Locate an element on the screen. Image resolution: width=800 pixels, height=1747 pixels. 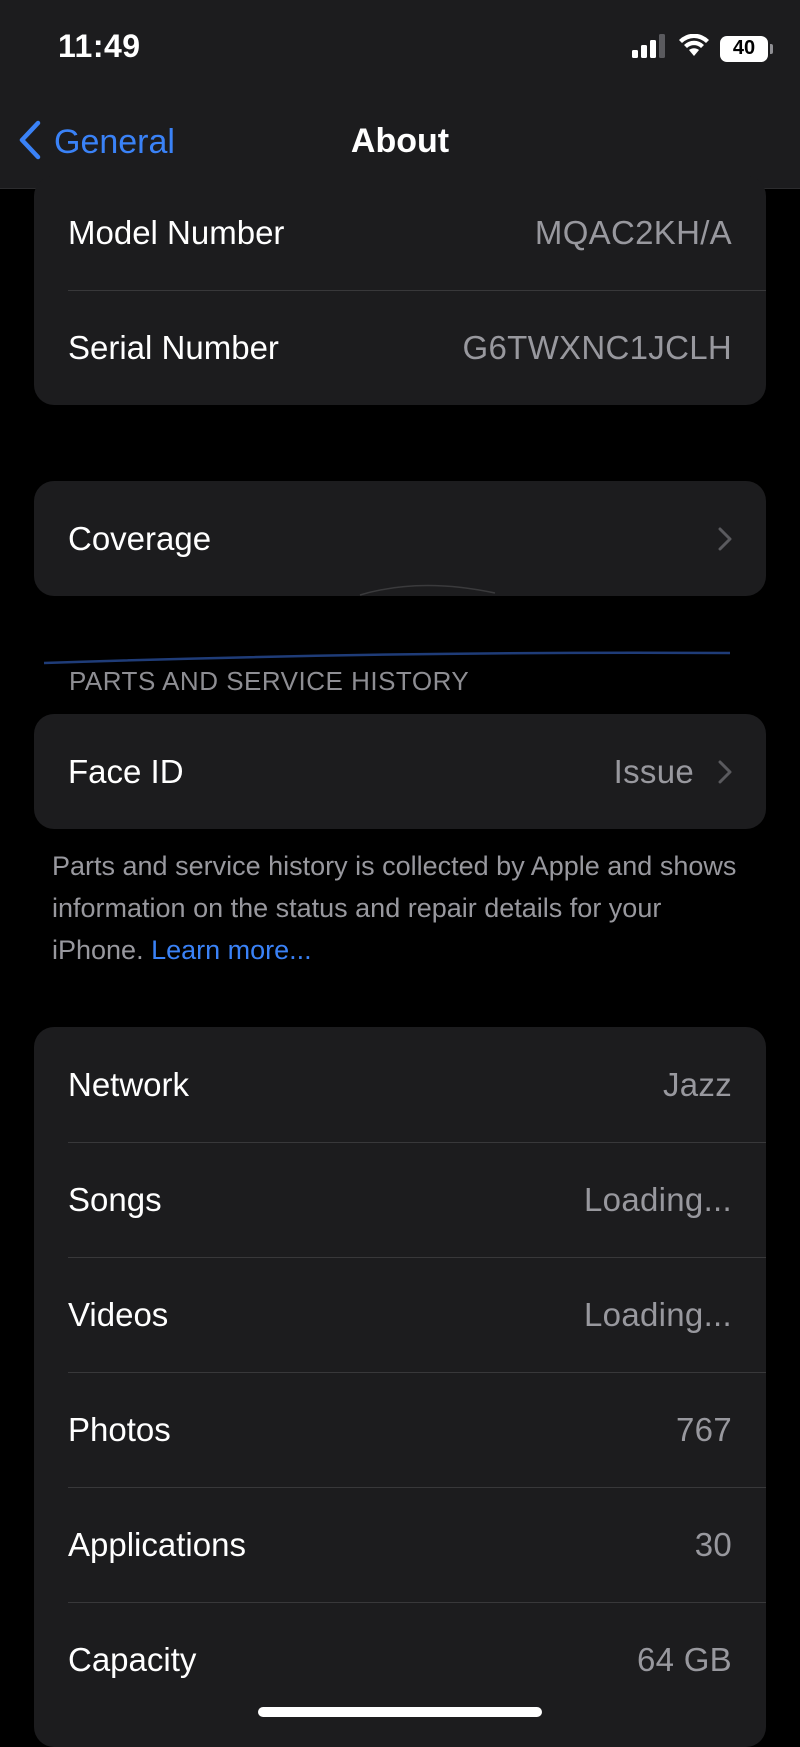
page-title: About is located at coordinates (400, 141).